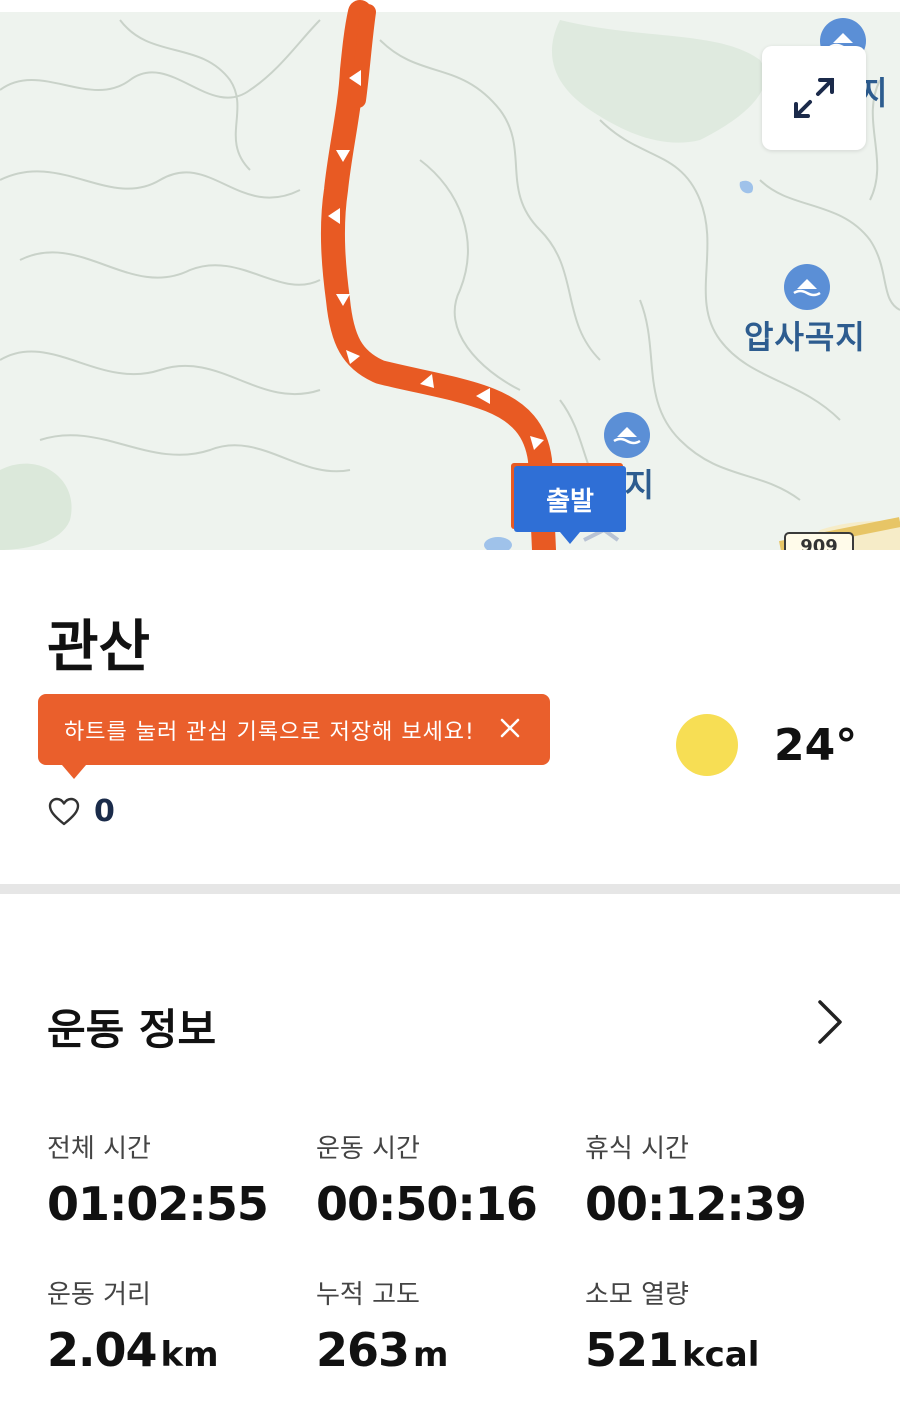 The width and height of the screenshot is (900, 1404). Describe the element at coordinates (450, 889) in the screenshot. I see `section-divider` at that location.